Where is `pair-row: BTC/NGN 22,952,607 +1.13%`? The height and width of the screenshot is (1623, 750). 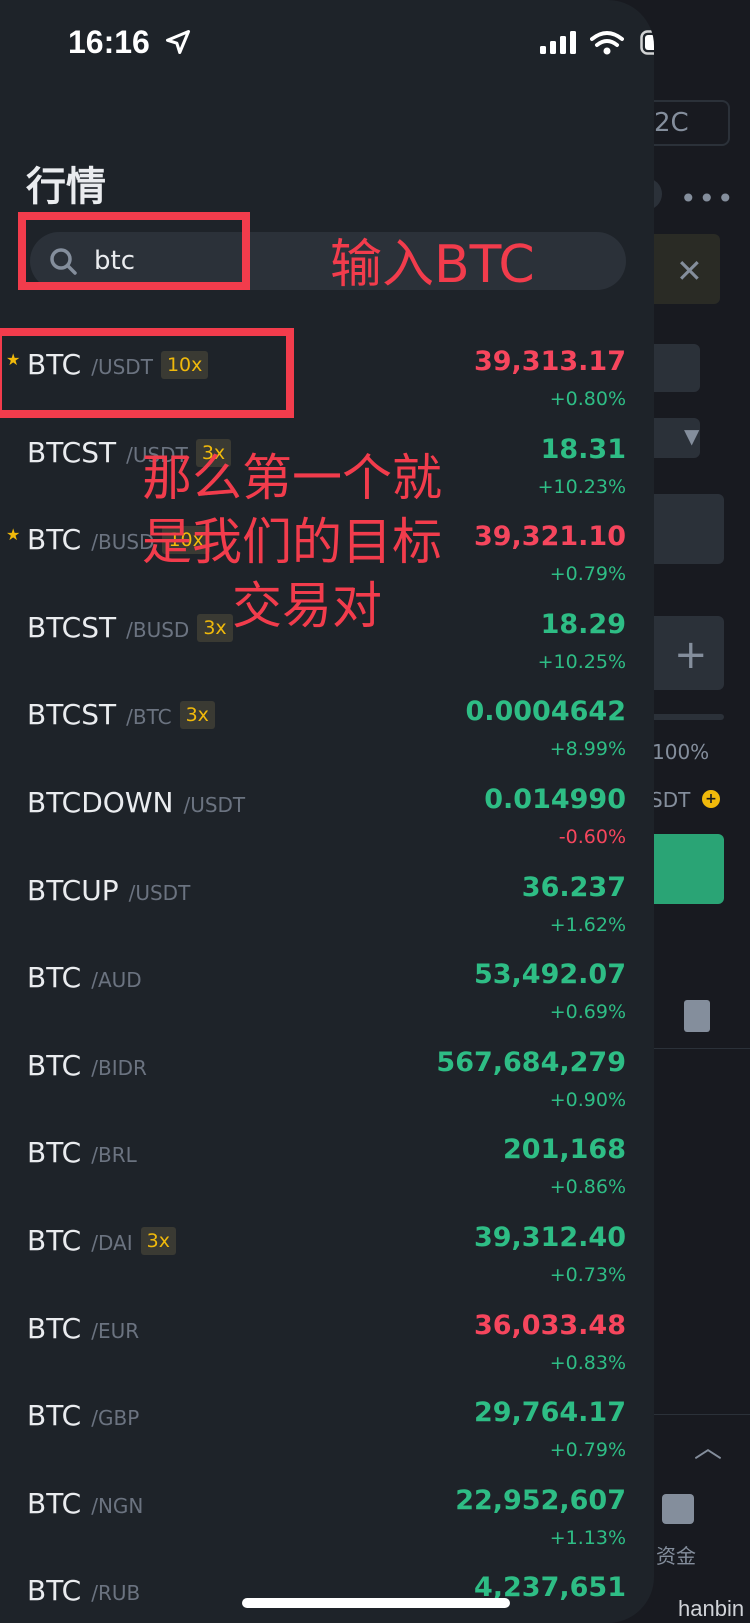 pair-row: BTC/NGN 22,952,607 +1.13% is located at coordinates (327, 1513).